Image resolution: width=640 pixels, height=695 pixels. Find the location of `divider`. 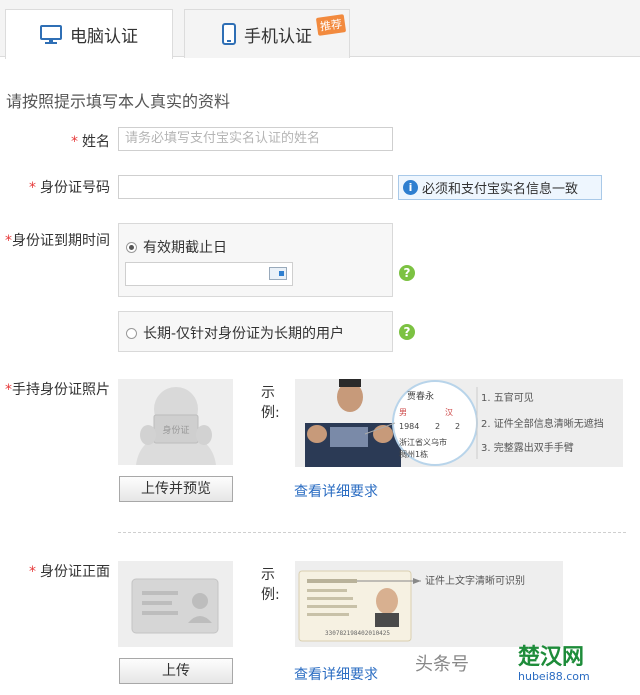

divider is located at coordinates (372, 532).